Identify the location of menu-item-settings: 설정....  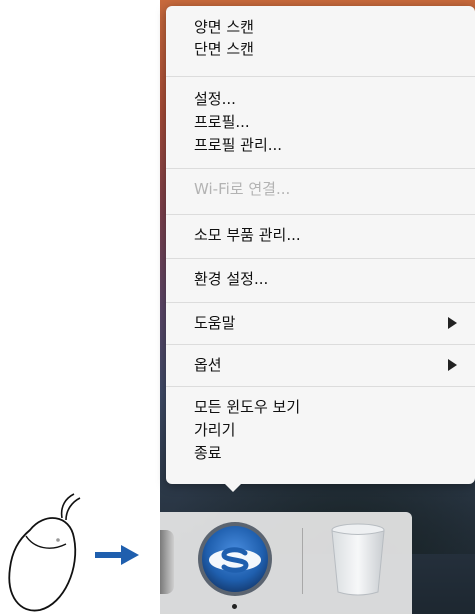
(215, 99).